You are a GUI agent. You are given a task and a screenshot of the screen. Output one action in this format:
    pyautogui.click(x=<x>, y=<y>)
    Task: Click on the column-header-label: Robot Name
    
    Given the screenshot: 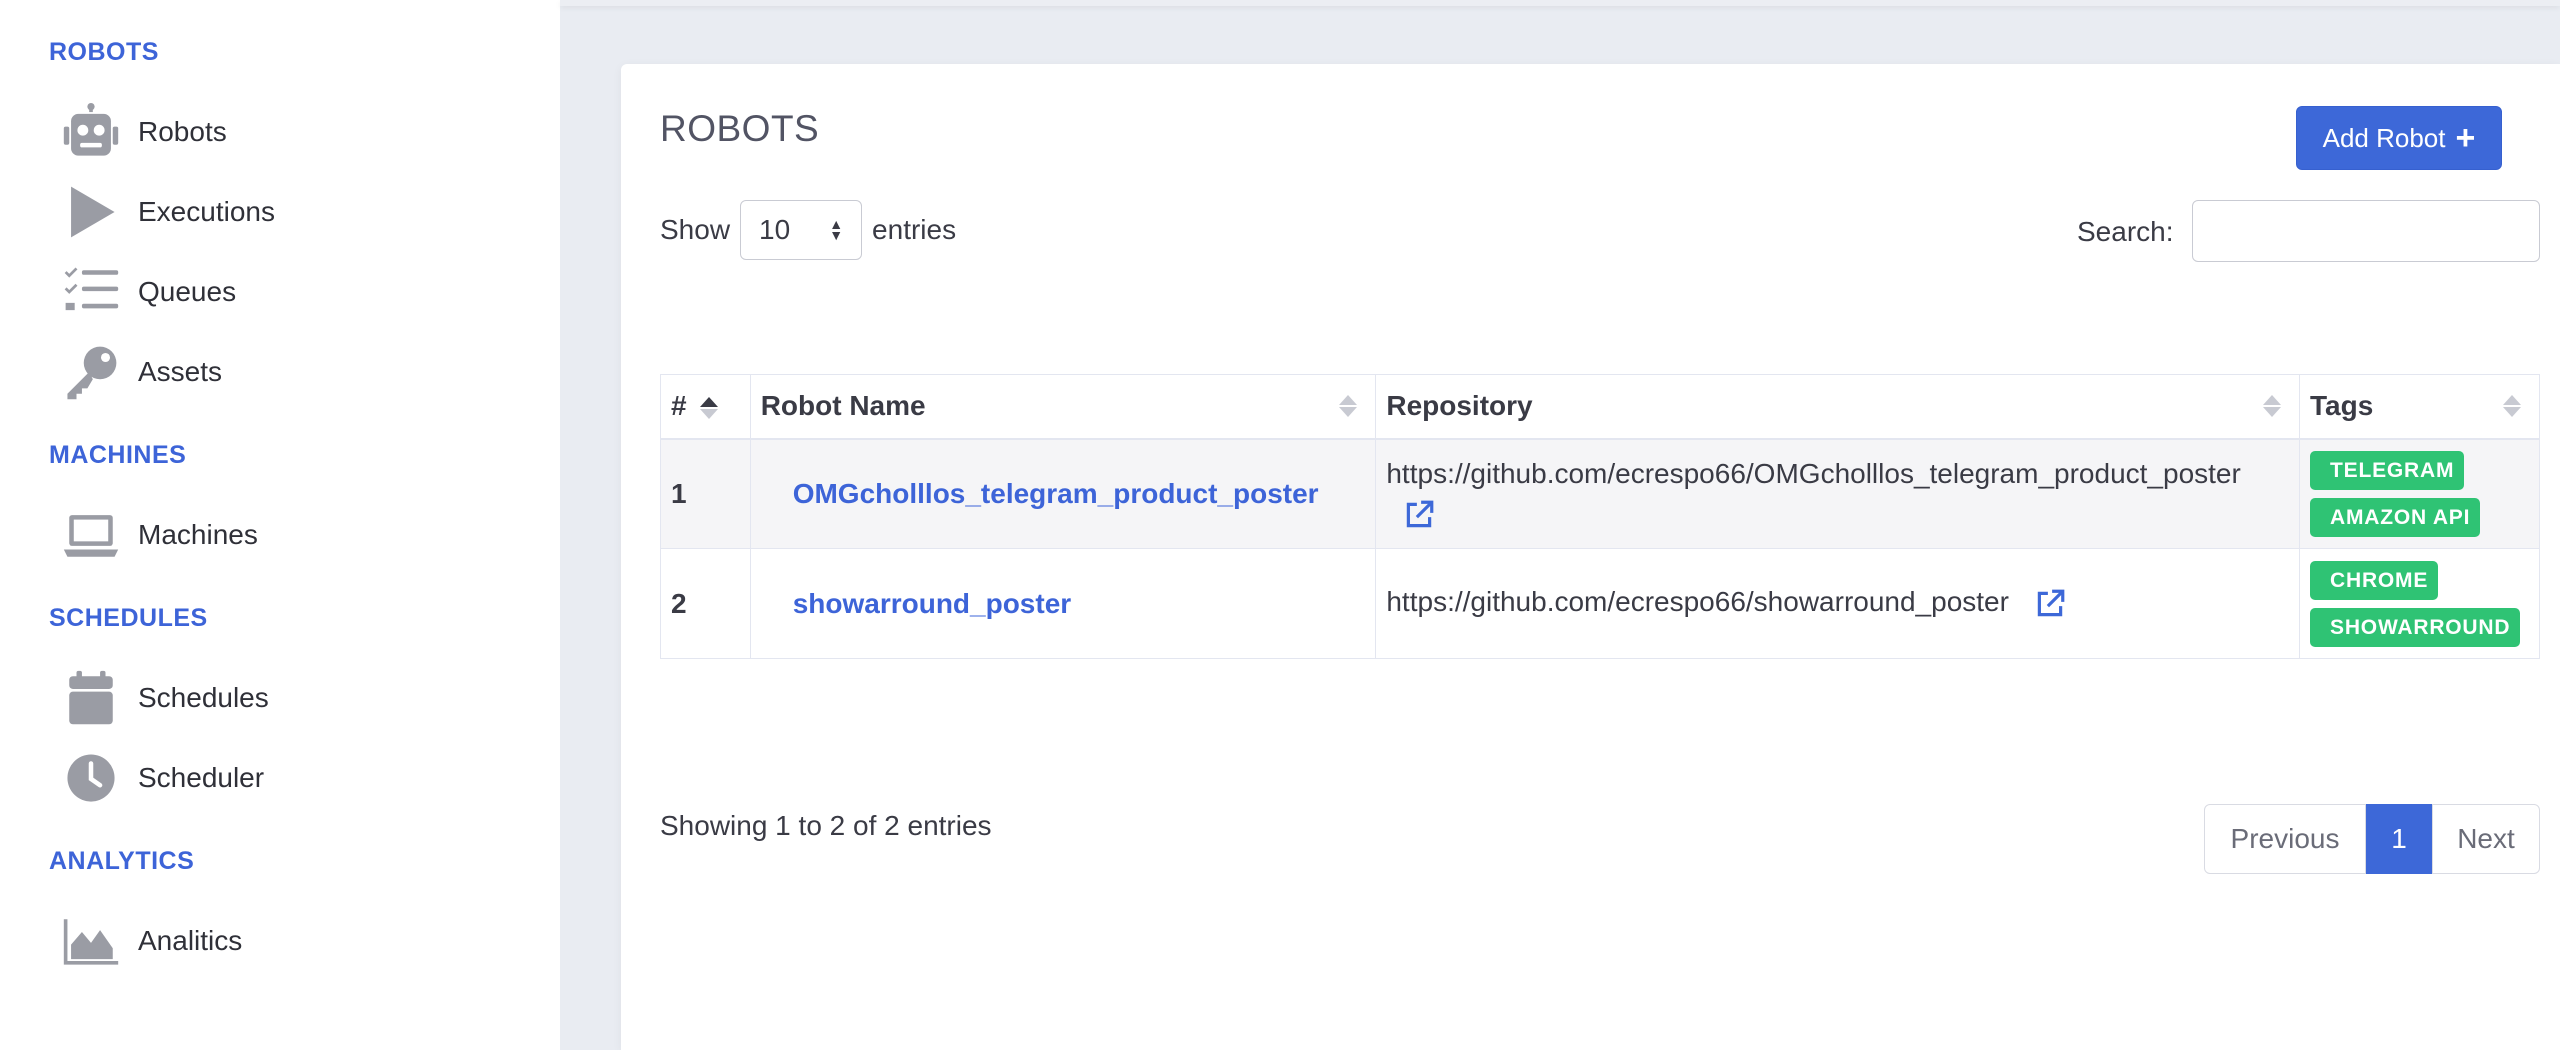 What is the action you would take?
    pyautogui.click(x=843, y=406)
    